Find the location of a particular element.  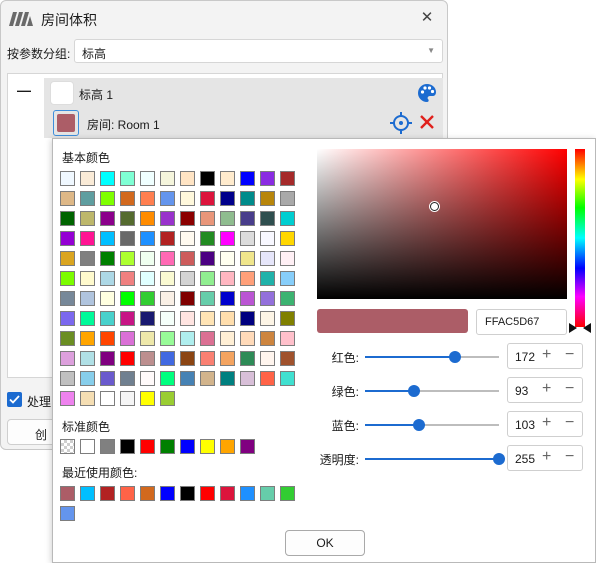

collapse-icon: — is located at coordinates (24, 90).